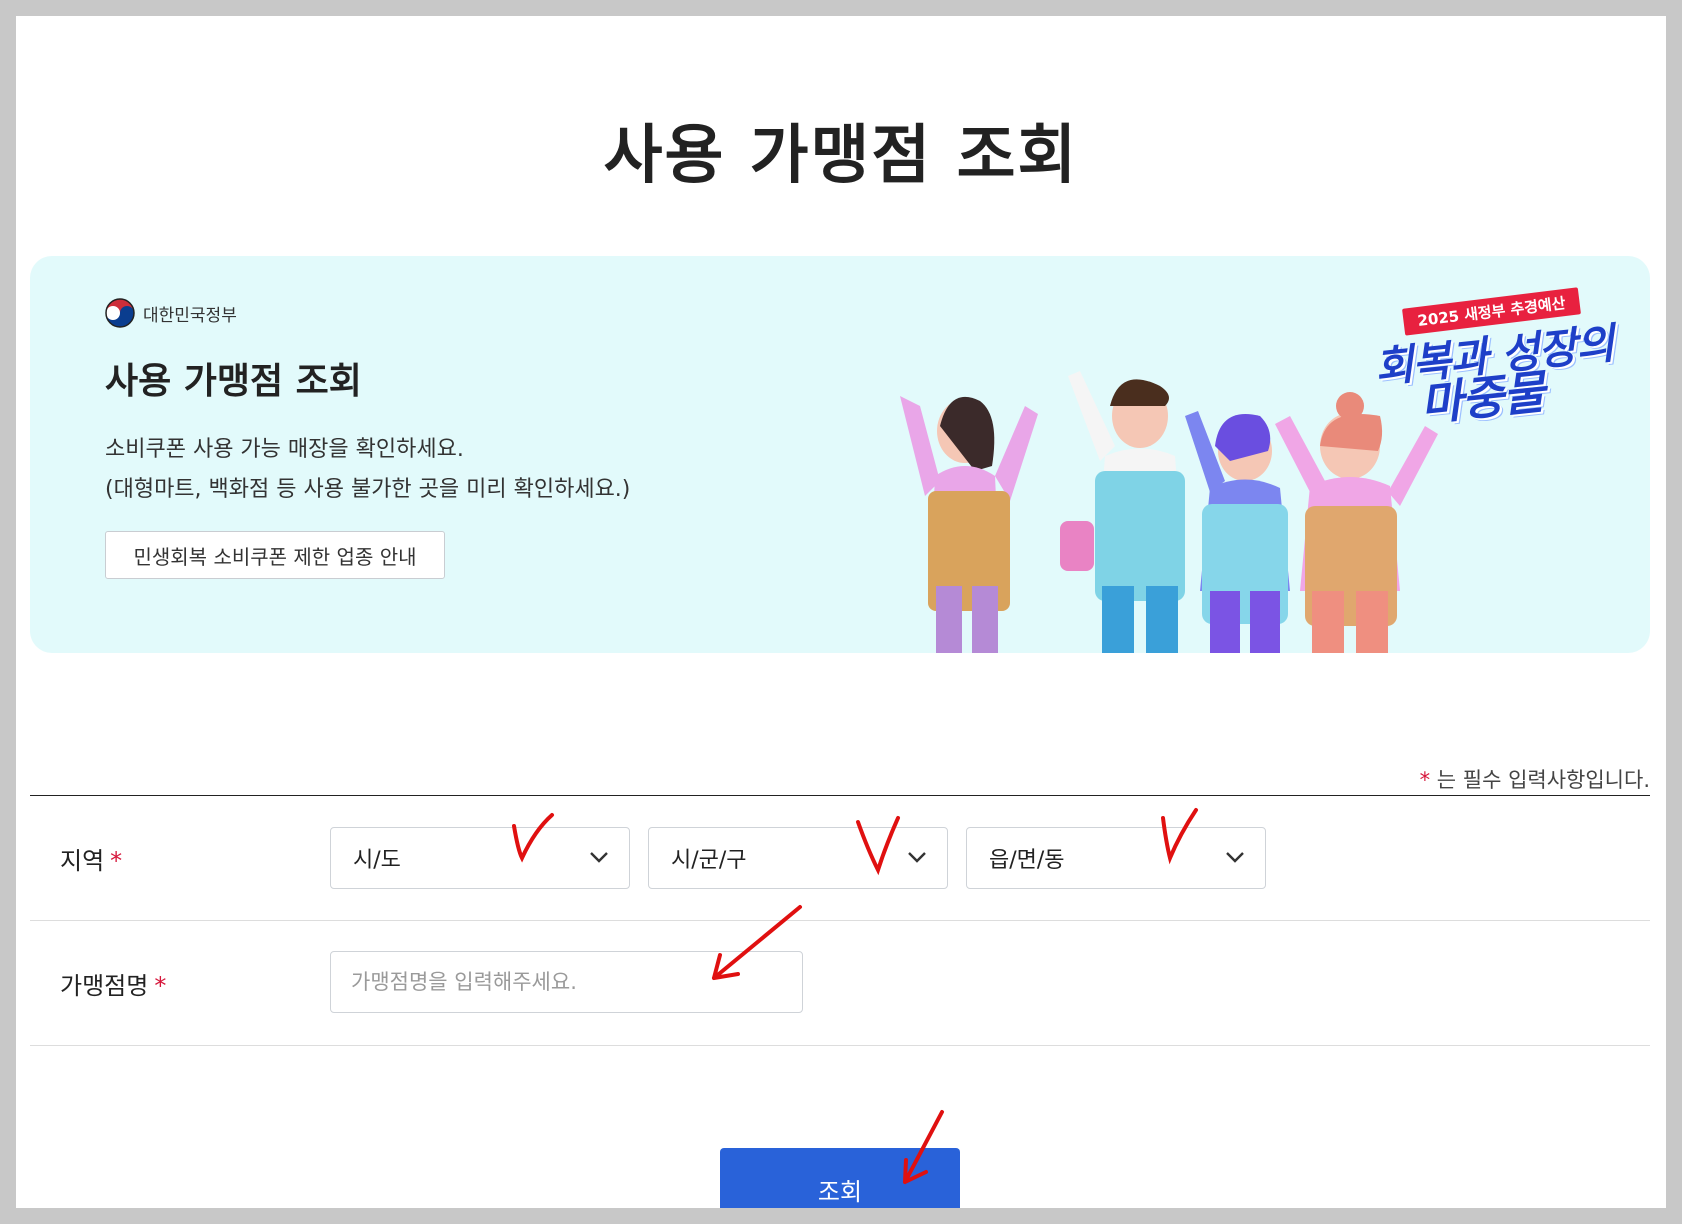 The image size is (1682, 1224). I want to click on slogan-line-2: 마중물, so click(1482, 398).